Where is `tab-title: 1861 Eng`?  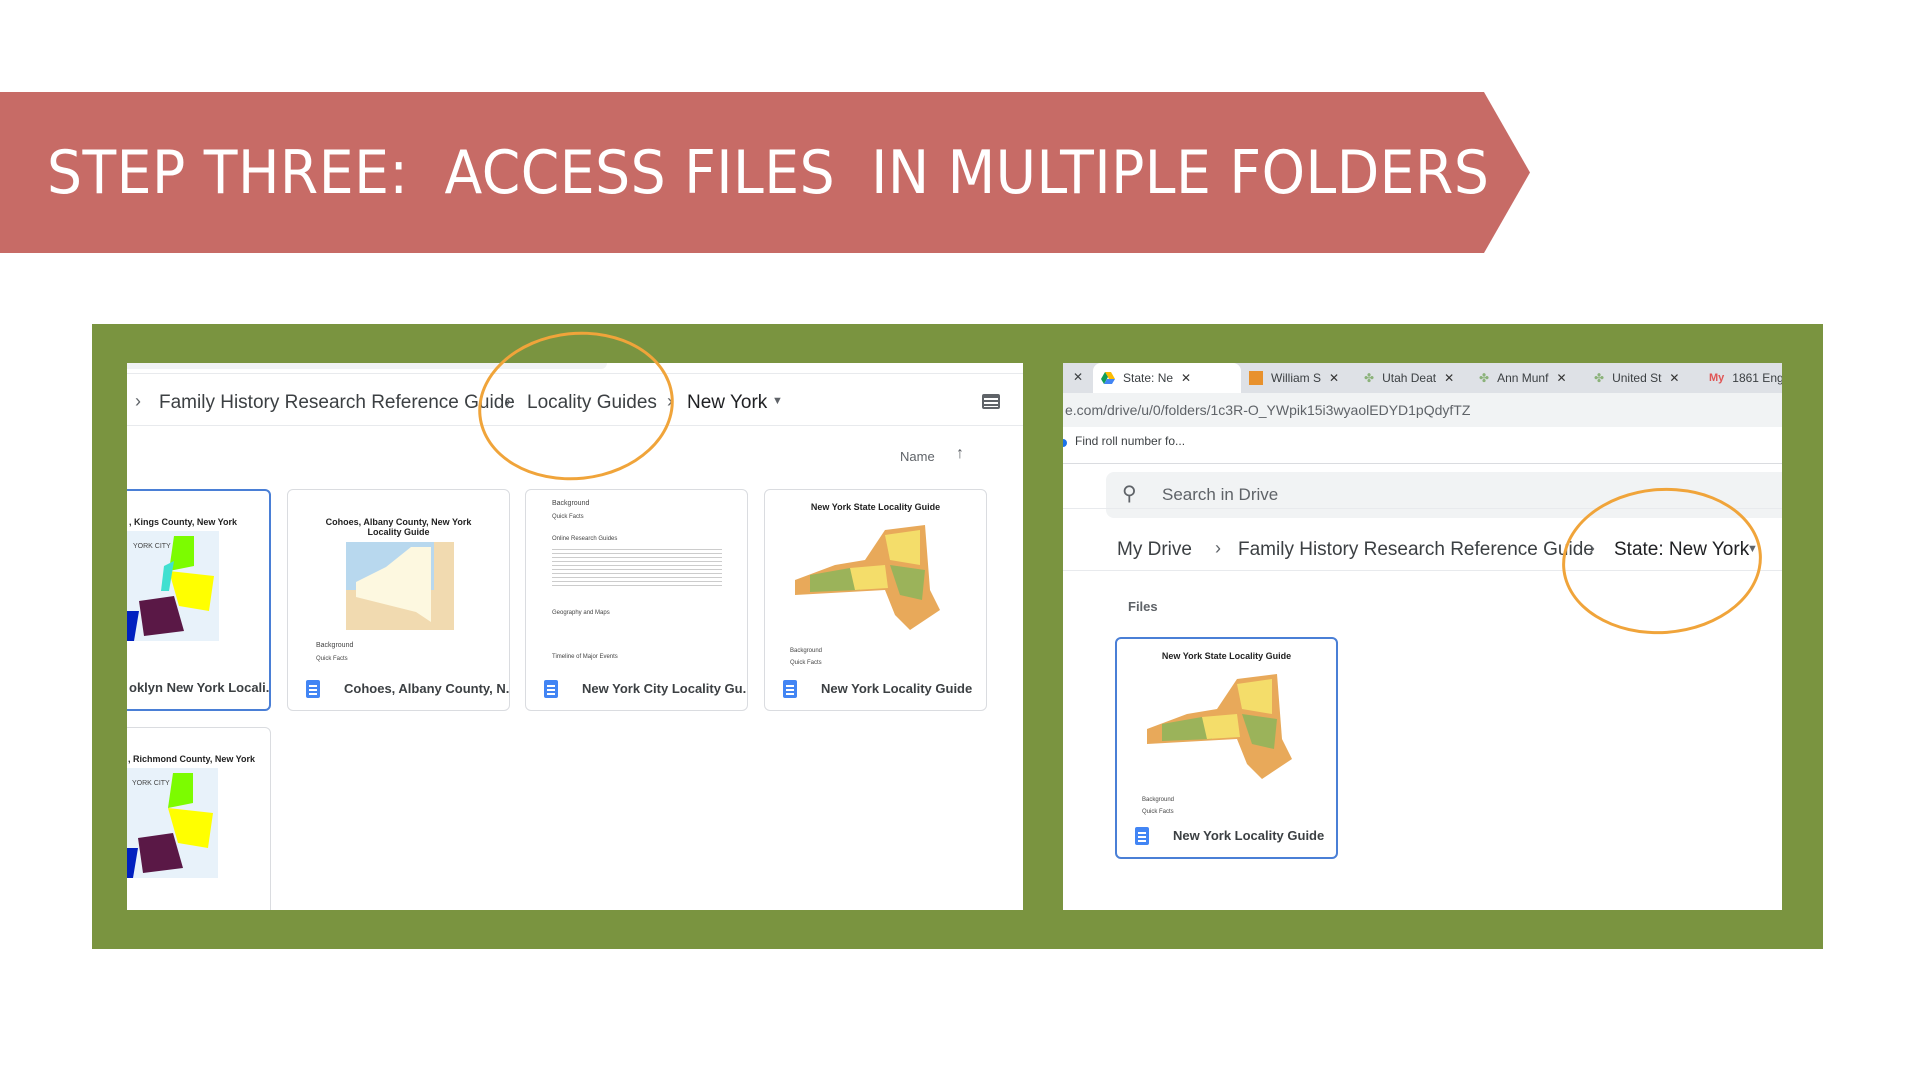
tab-title: 1861 Eng is located at coordinates (1757, 378).